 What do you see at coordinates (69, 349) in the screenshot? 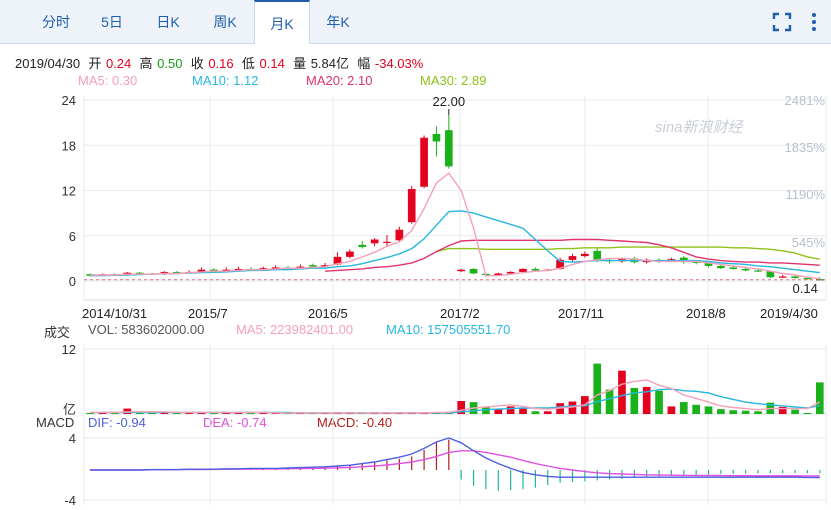
I see `vol-y-top: 12` at bounding box center [69, 349].